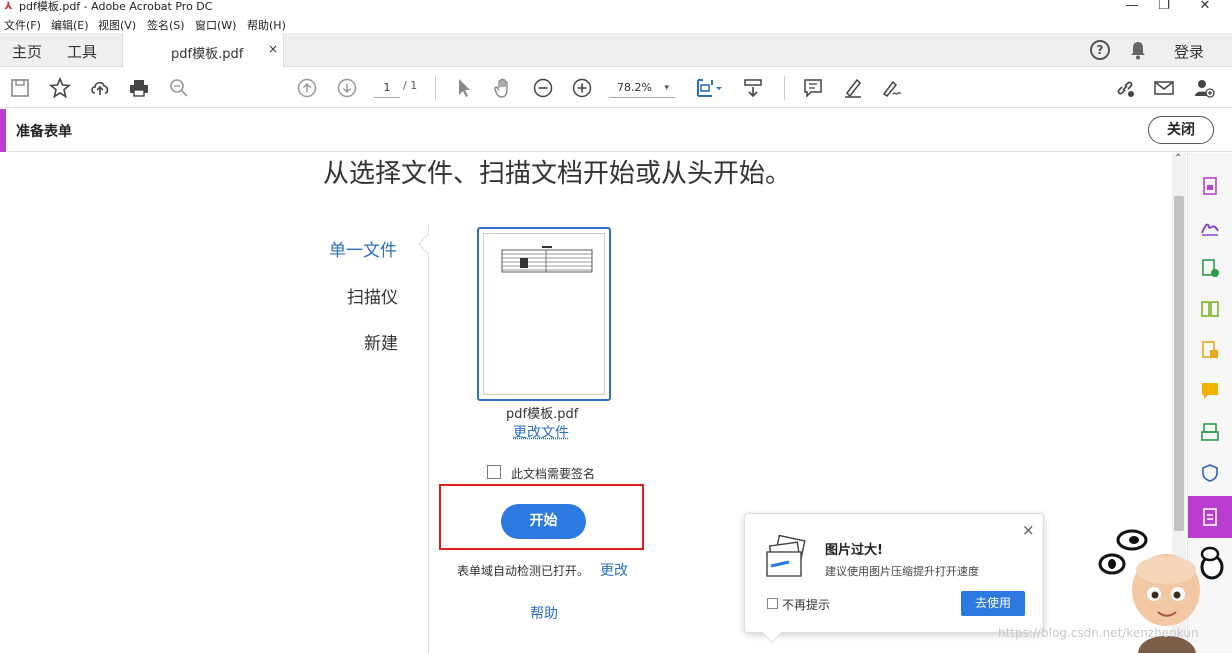  What do you see at coordinates (1204, 88) in the screenshot?
I see `add-user-icon` at bounding box center [1204, 88].